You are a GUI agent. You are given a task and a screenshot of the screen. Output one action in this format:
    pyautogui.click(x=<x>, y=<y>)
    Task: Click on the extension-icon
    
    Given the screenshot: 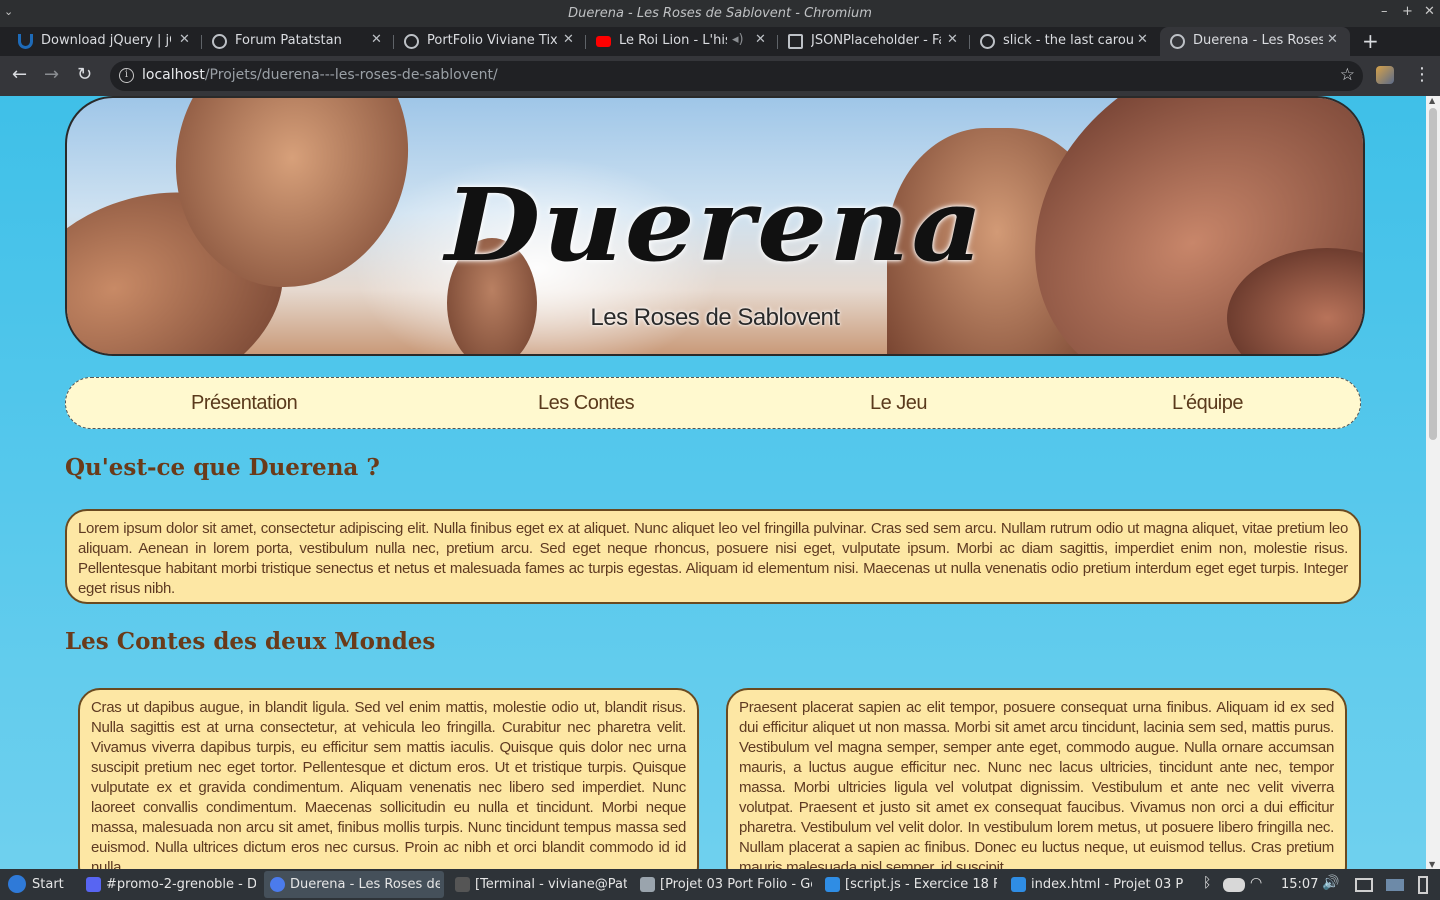 What is the action you would take?
    pyautogui.click(x=1385, y=75)
    